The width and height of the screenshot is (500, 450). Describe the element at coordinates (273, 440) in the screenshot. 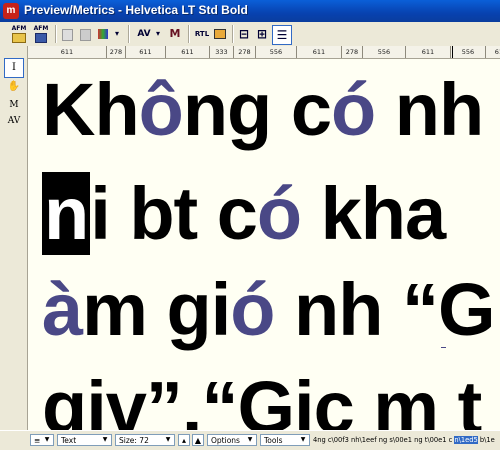

I see `tools-label: Tools` at that location.